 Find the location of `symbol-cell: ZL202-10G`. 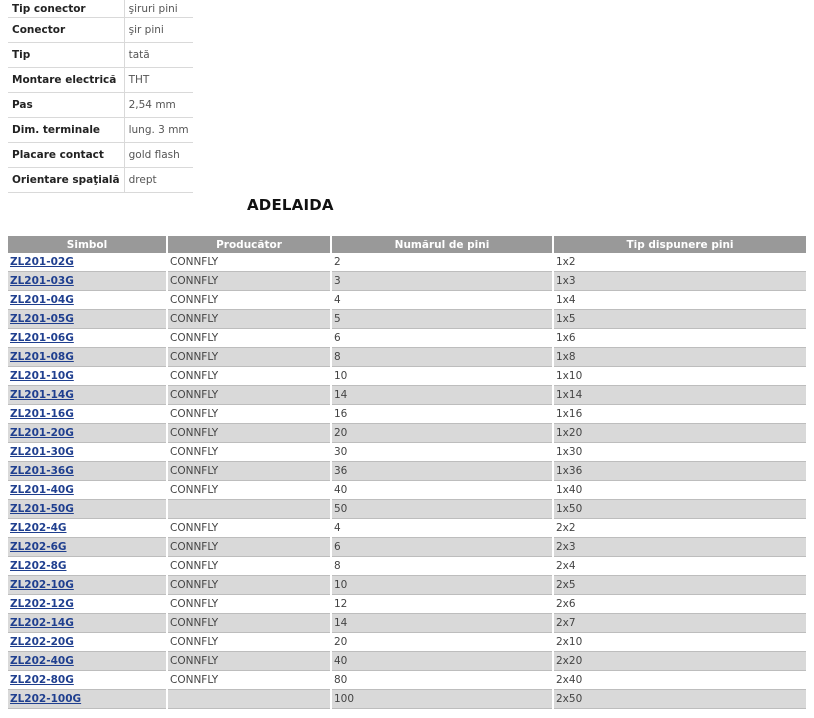

symbol-cell: ZL202-10G is located at coordinates (88, 585).